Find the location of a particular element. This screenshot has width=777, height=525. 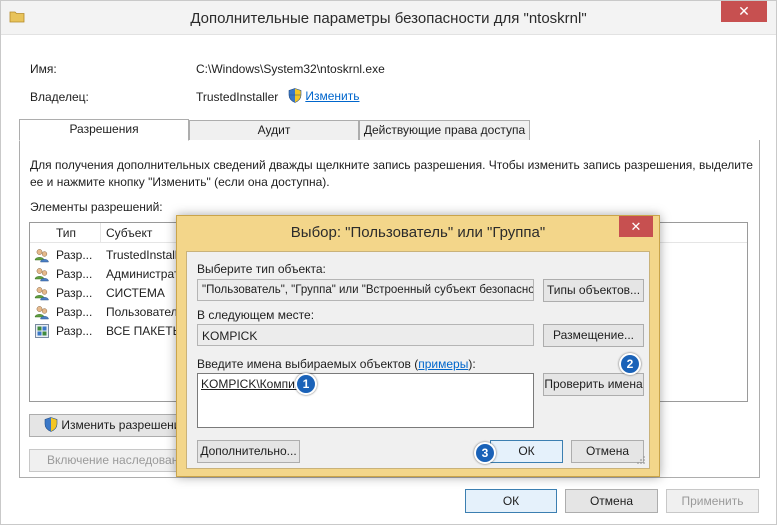

dialog-close-button: ✕ is located at coordinates (636, 226).